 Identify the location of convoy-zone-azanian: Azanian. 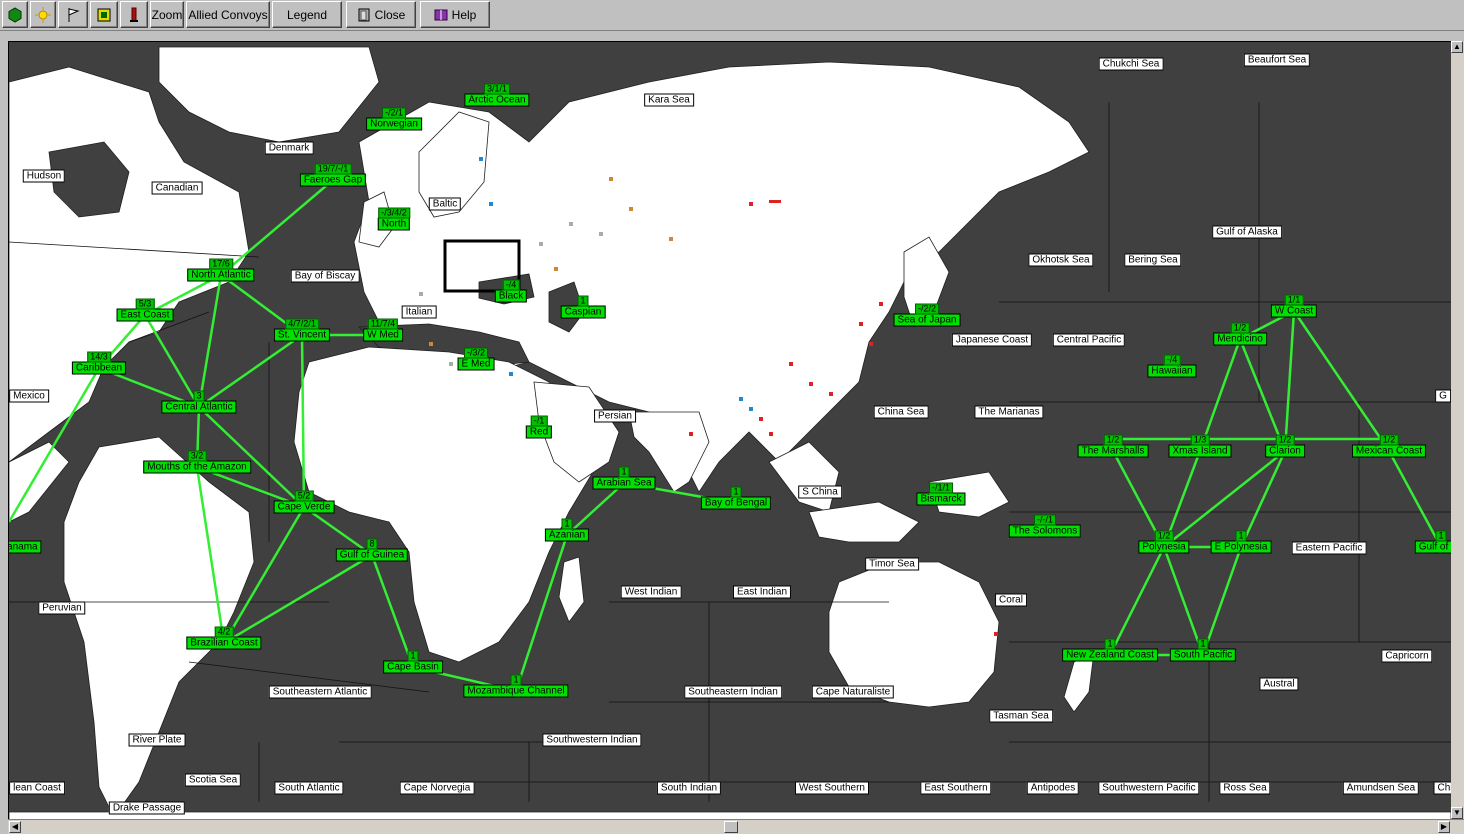
(567, 535).